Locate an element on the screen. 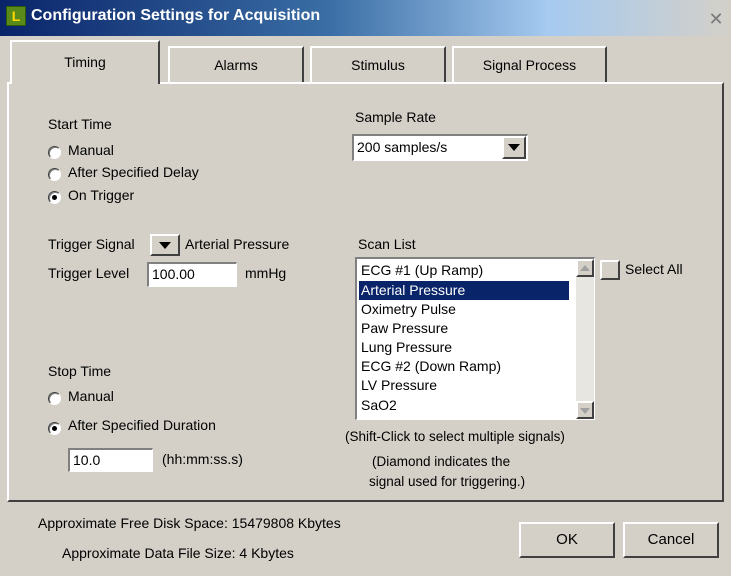 Image resolution: width=731 pixels, height=576 pixels. trigger-signal-value: Arterial Pressure is located at coordinates (237, 244).